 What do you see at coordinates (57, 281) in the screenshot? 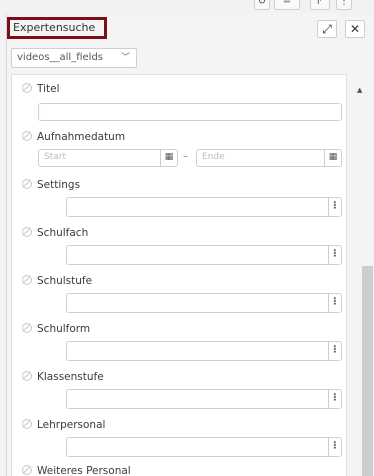
I see `field-label: Schulstufe` at bounding box center [57, 281].